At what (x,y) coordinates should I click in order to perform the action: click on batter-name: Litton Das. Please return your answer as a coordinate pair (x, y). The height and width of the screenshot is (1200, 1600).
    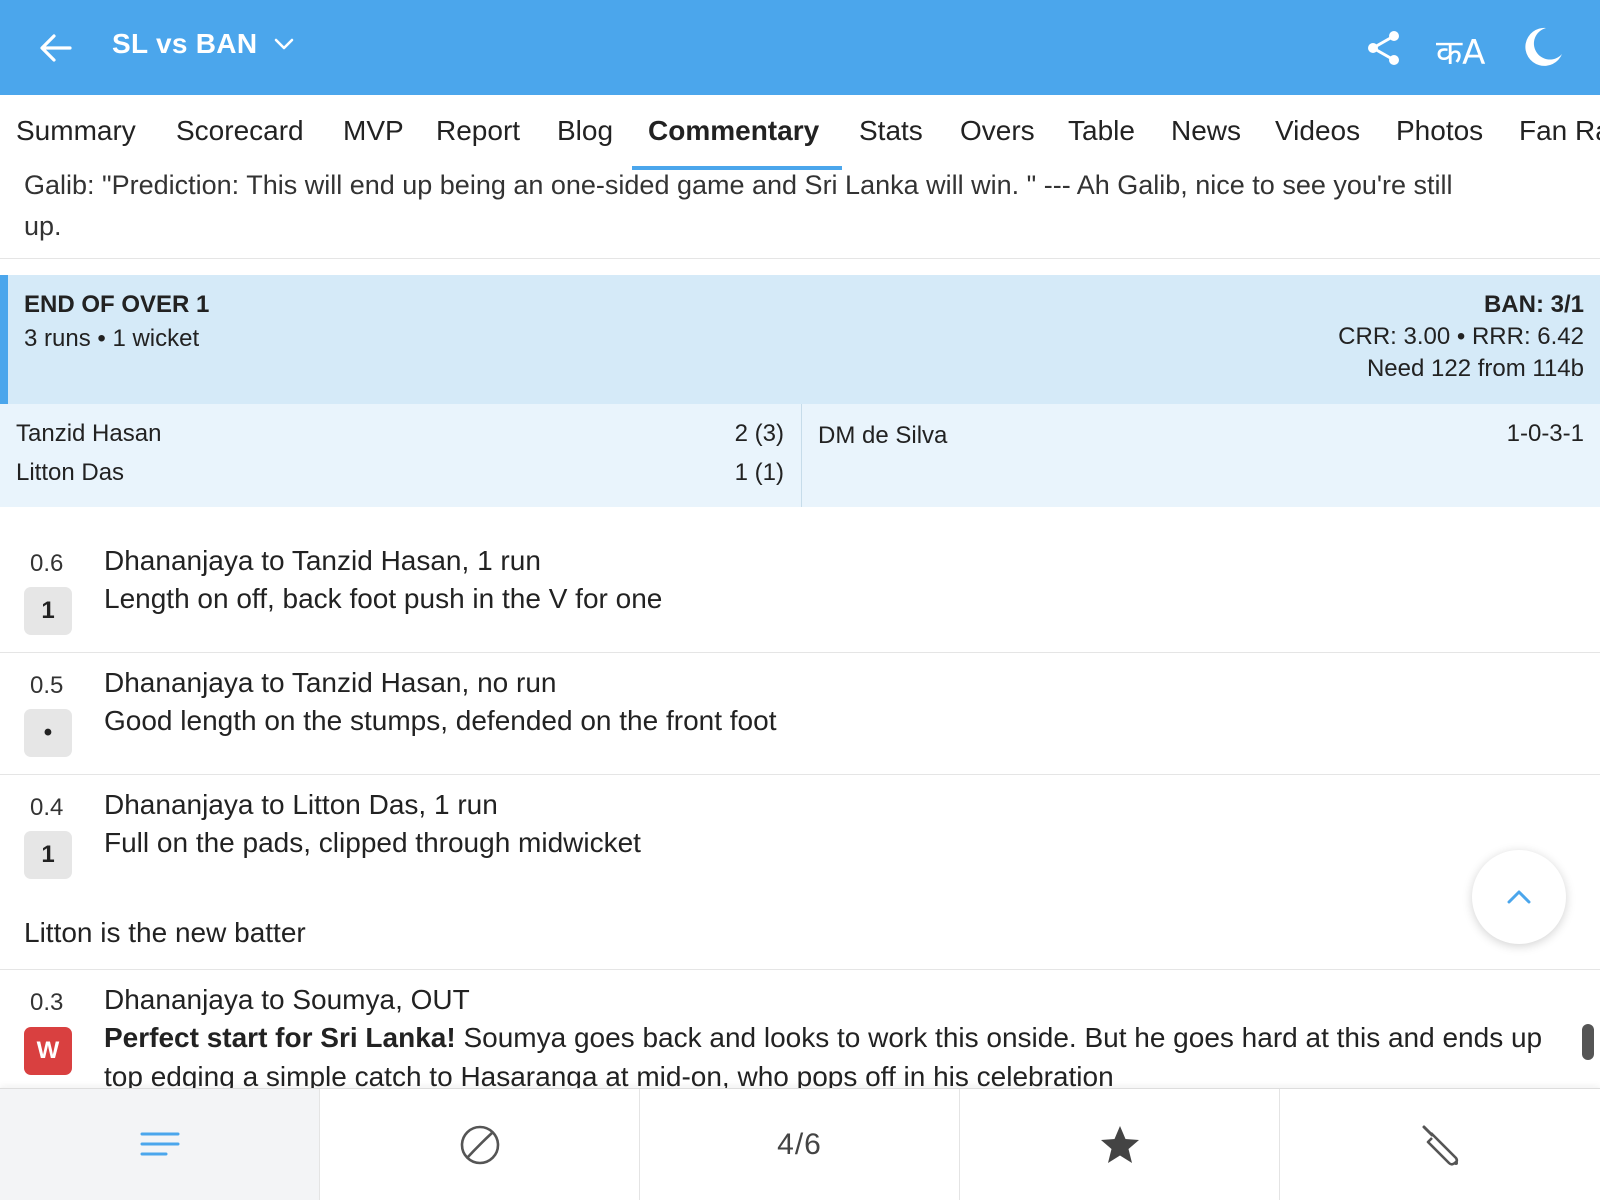
    Looking at the image, I should click on (70, 472).